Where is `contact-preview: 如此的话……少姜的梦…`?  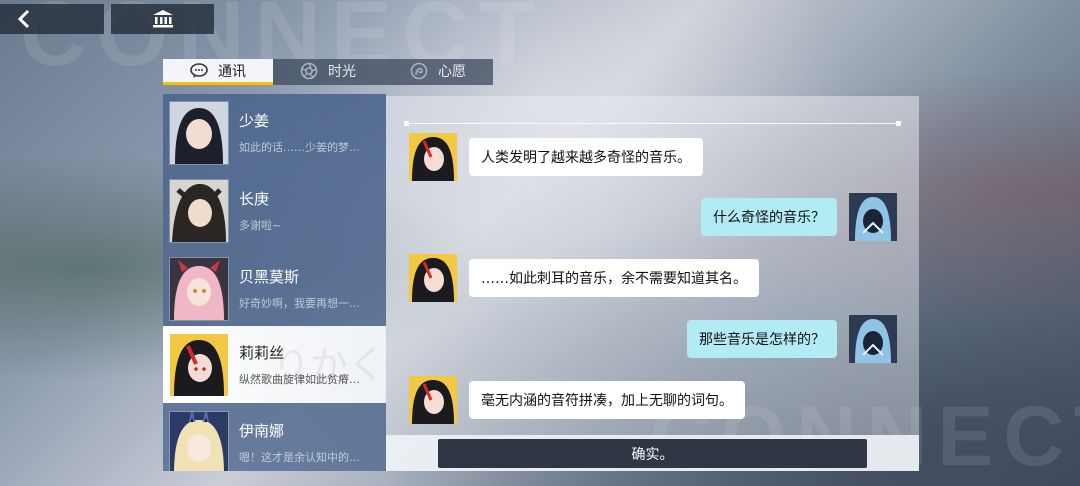 contact-preview: 如此的话……少姜的梦… is located at coordinates (299, 147).